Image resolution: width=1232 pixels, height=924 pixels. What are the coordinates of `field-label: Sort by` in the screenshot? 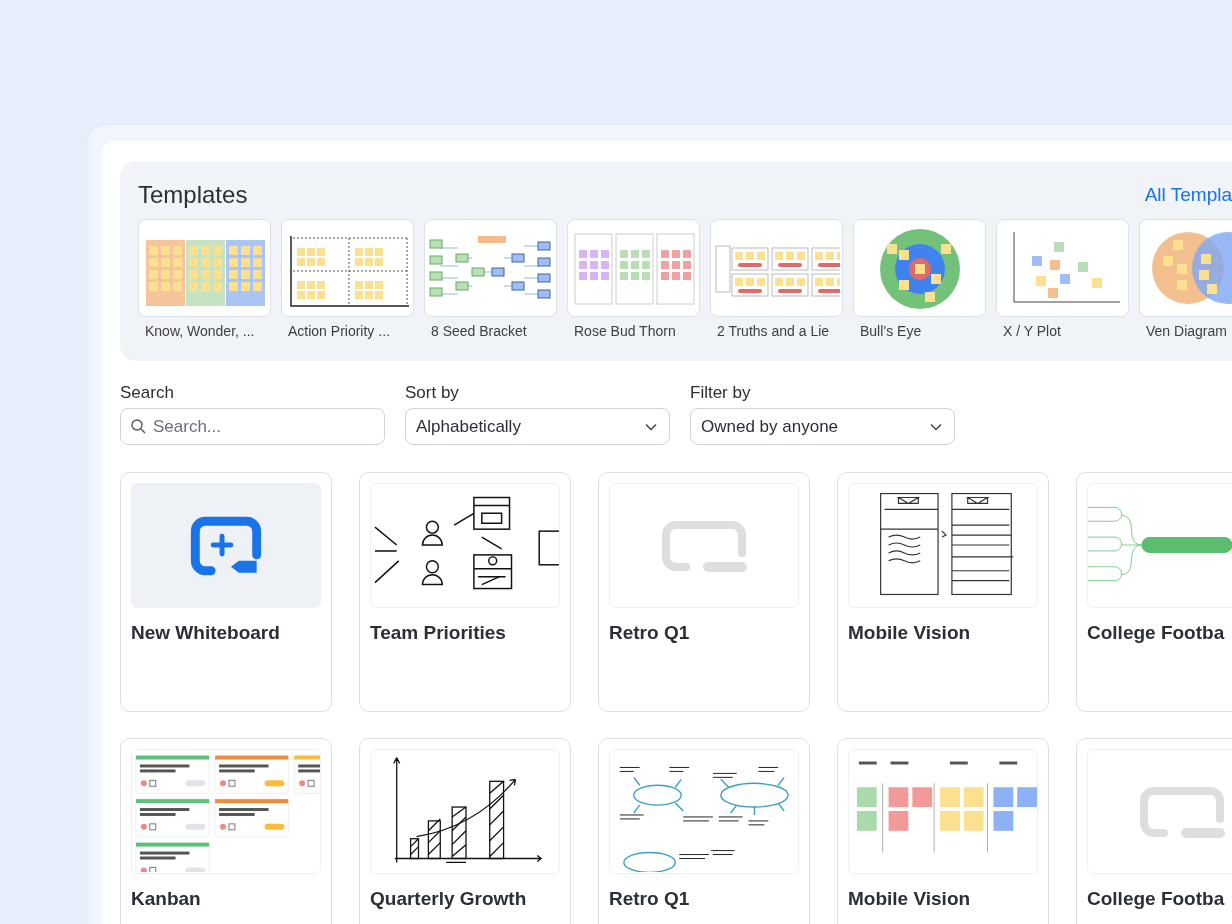 It's located at (432, 393).